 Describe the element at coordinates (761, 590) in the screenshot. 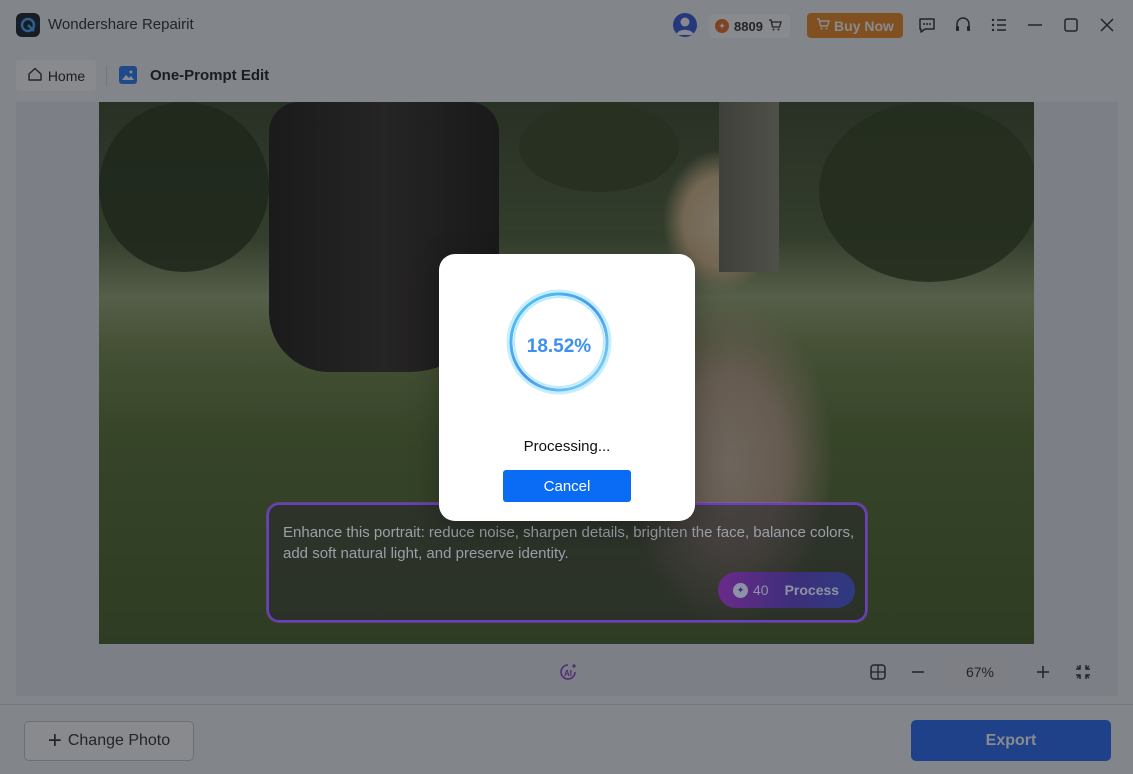

I see `process-cost: 40` at that location.